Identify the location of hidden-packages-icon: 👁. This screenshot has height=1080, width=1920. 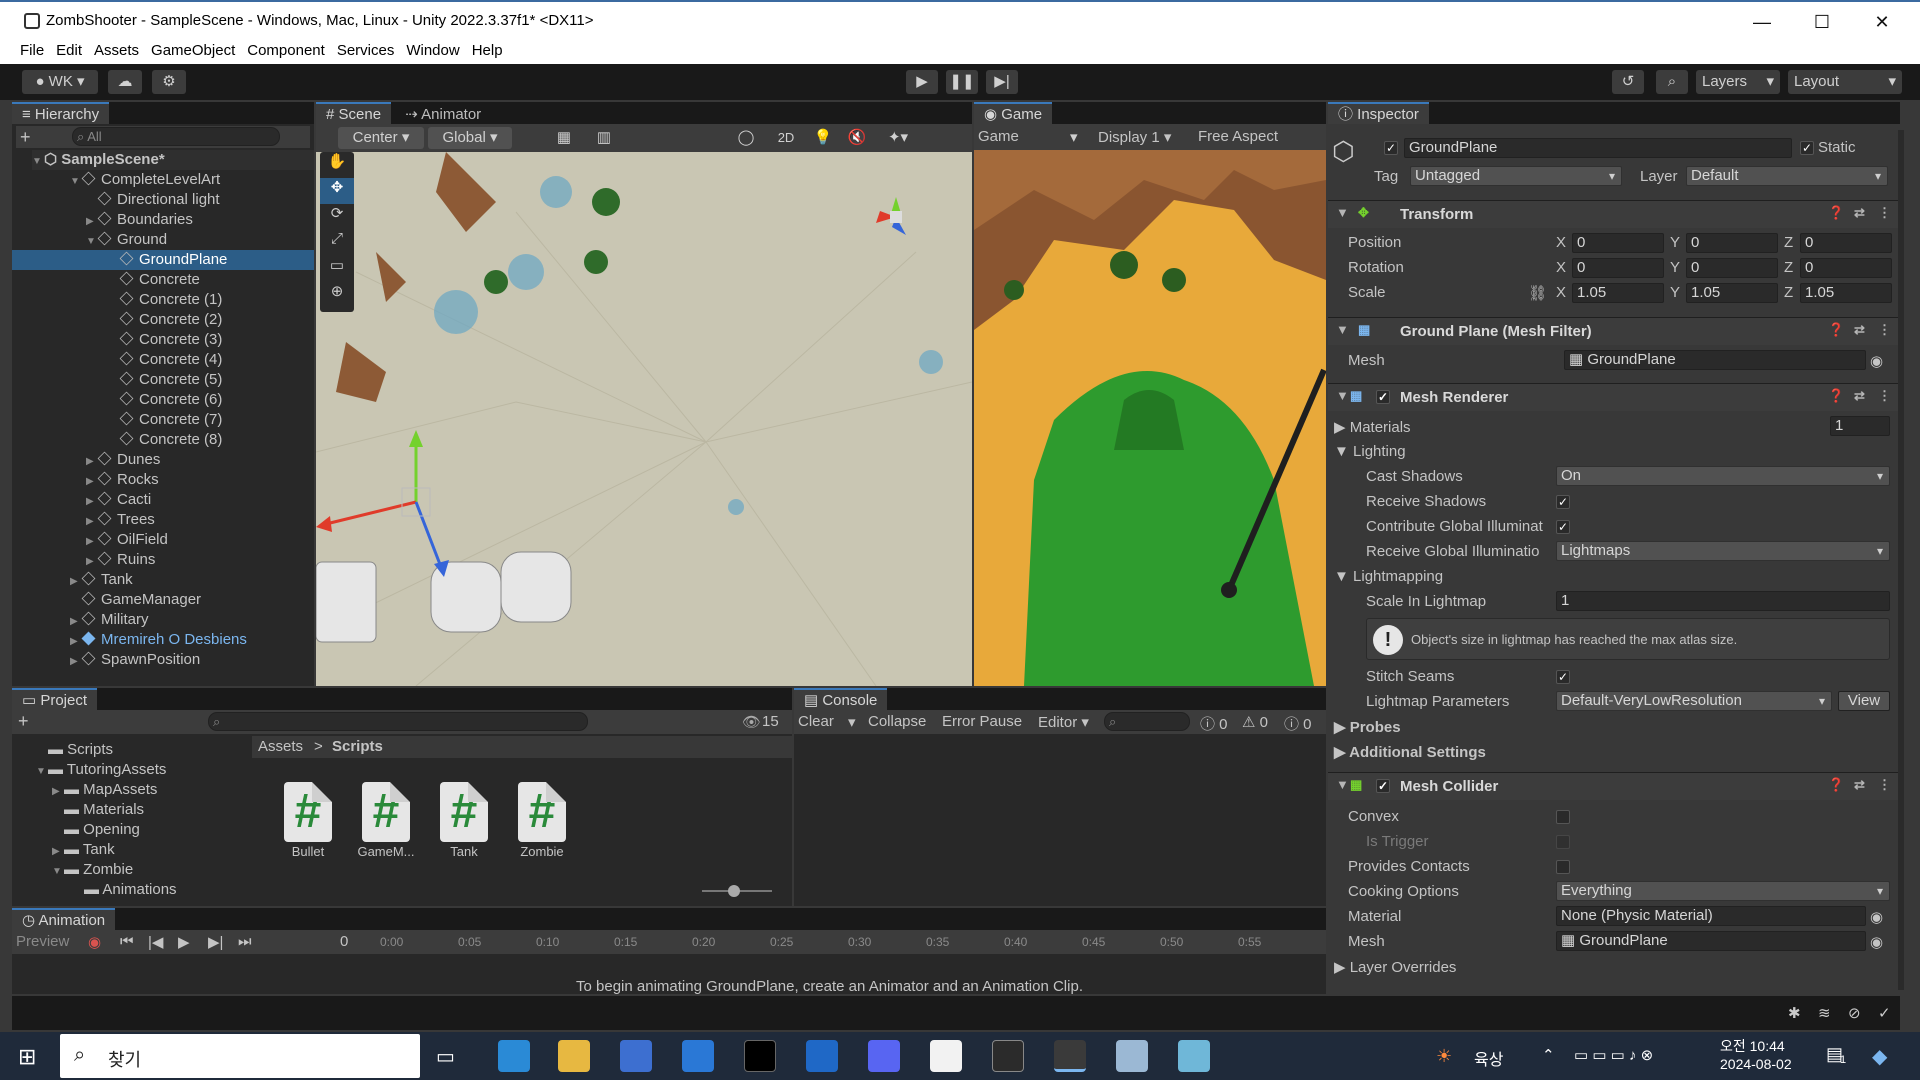
(751, 722).